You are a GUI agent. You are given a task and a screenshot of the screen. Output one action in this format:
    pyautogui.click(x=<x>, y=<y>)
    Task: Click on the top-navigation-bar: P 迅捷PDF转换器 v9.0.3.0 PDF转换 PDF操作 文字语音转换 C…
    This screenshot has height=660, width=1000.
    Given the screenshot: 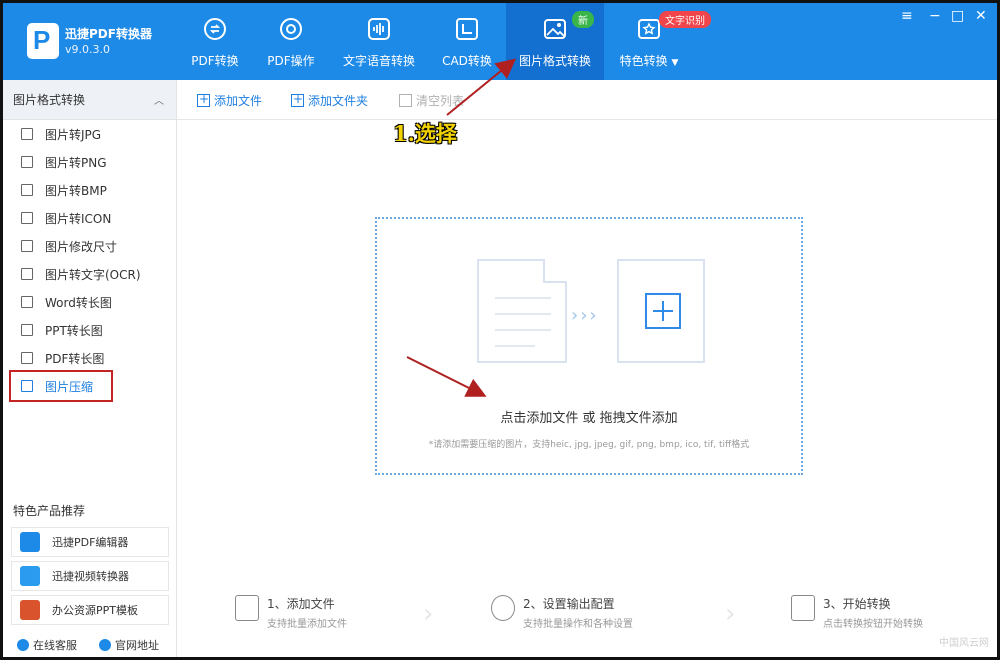 What is the action you would take?
    pyautogui.click(x=500, y=41)
    